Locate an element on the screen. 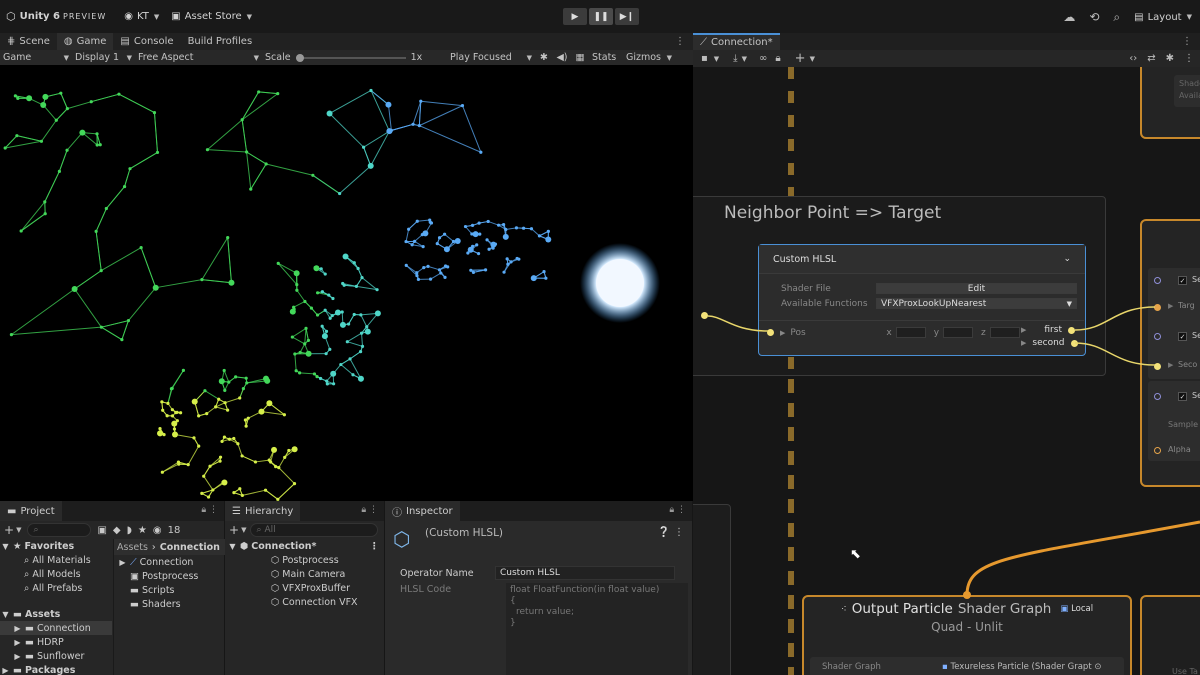 The image size is (1200, 675). attach-icon: ⤓ is located at coordinates (735, 58).